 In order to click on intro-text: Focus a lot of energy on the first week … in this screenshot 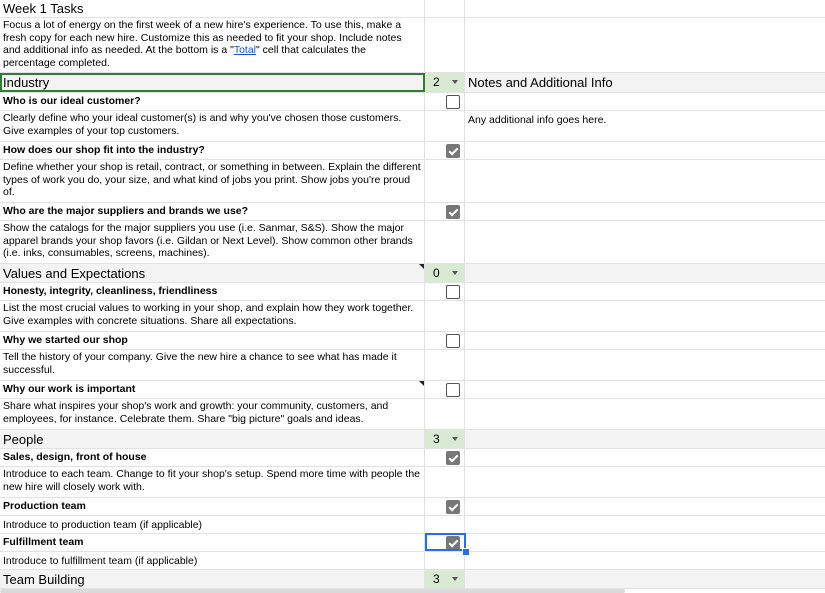, I will do `click(212, 45)`.